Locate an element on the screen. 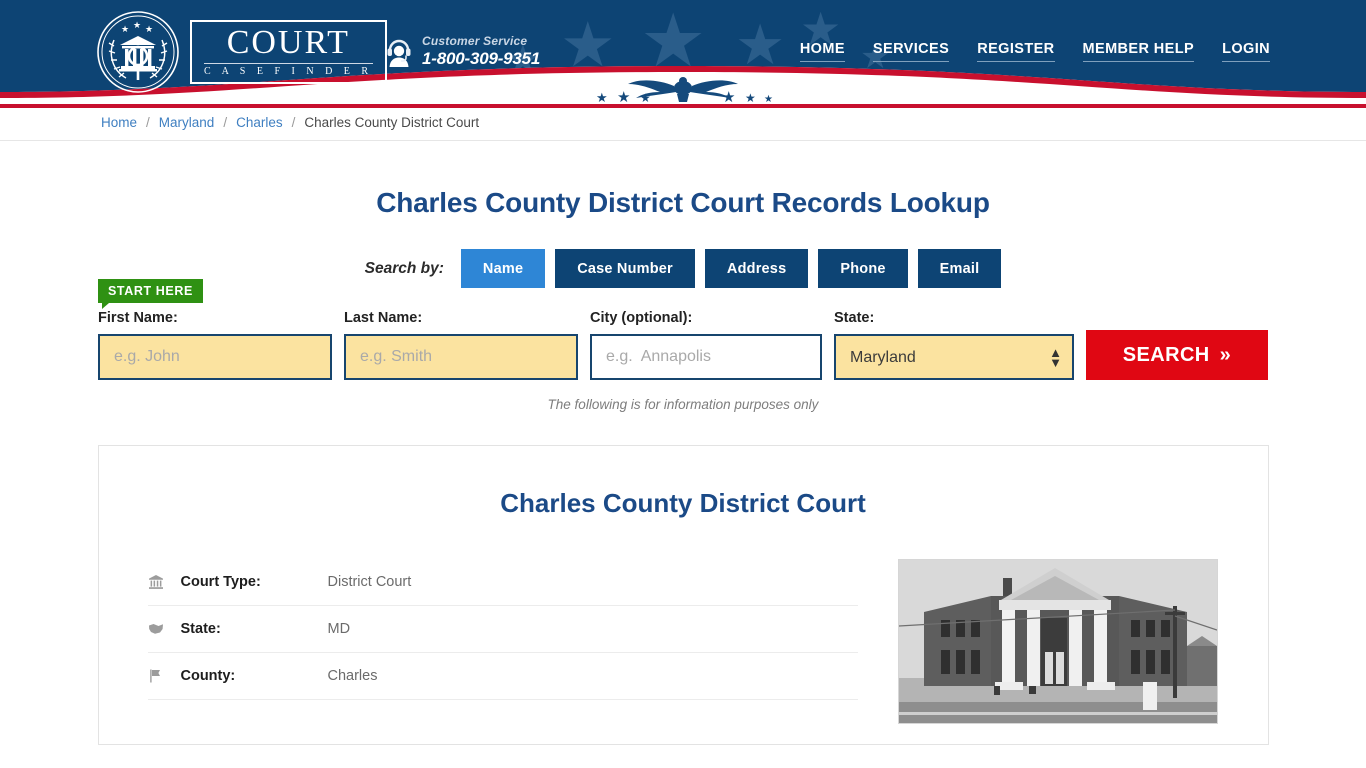 This screenshot has width=1366, height=768. nav-item-member-help: MEMBER HELP is located at coordinates (1138, 51).